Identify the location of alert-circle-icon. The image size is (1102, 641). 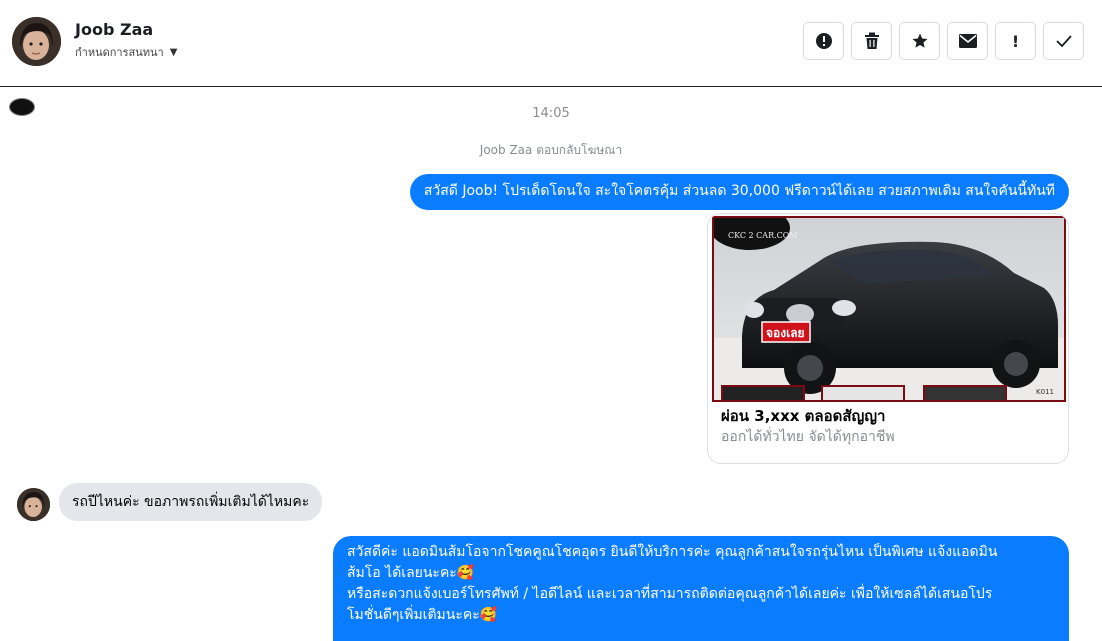
(823, 41).